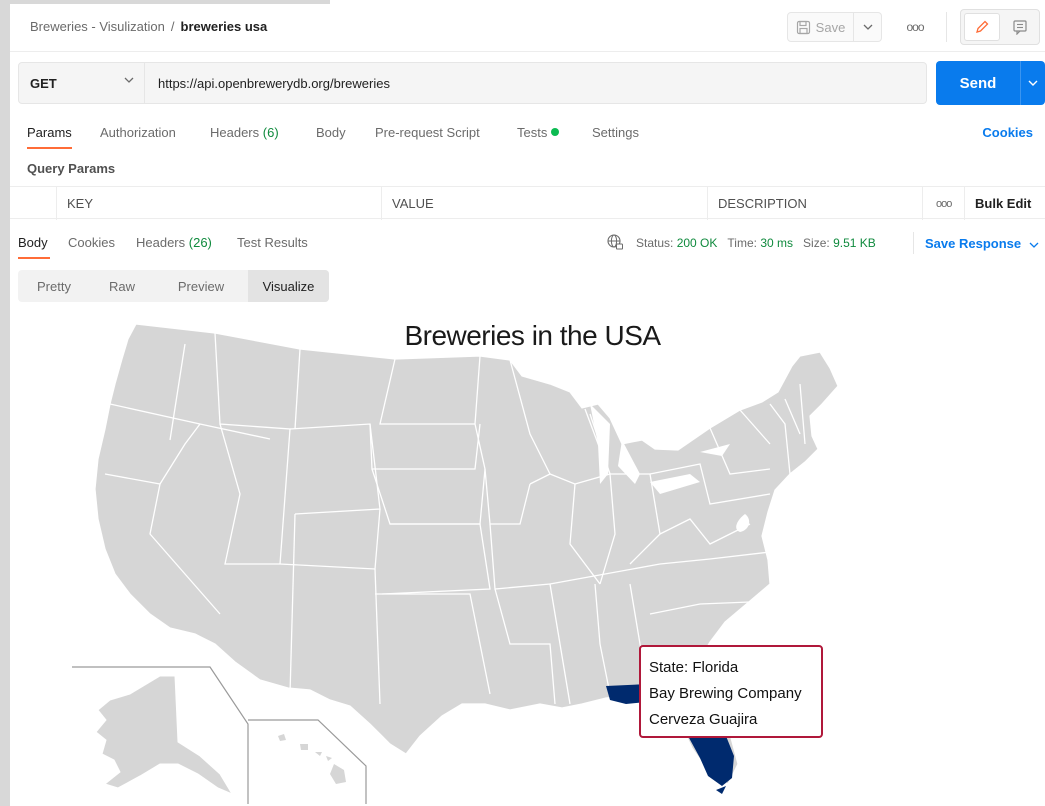 The height and width of the screenshot is (806, 1045). What do you see at coordinates (555, 132) in the screenshot?
I see `tests-status-dot` at bounding box center [555, 132].